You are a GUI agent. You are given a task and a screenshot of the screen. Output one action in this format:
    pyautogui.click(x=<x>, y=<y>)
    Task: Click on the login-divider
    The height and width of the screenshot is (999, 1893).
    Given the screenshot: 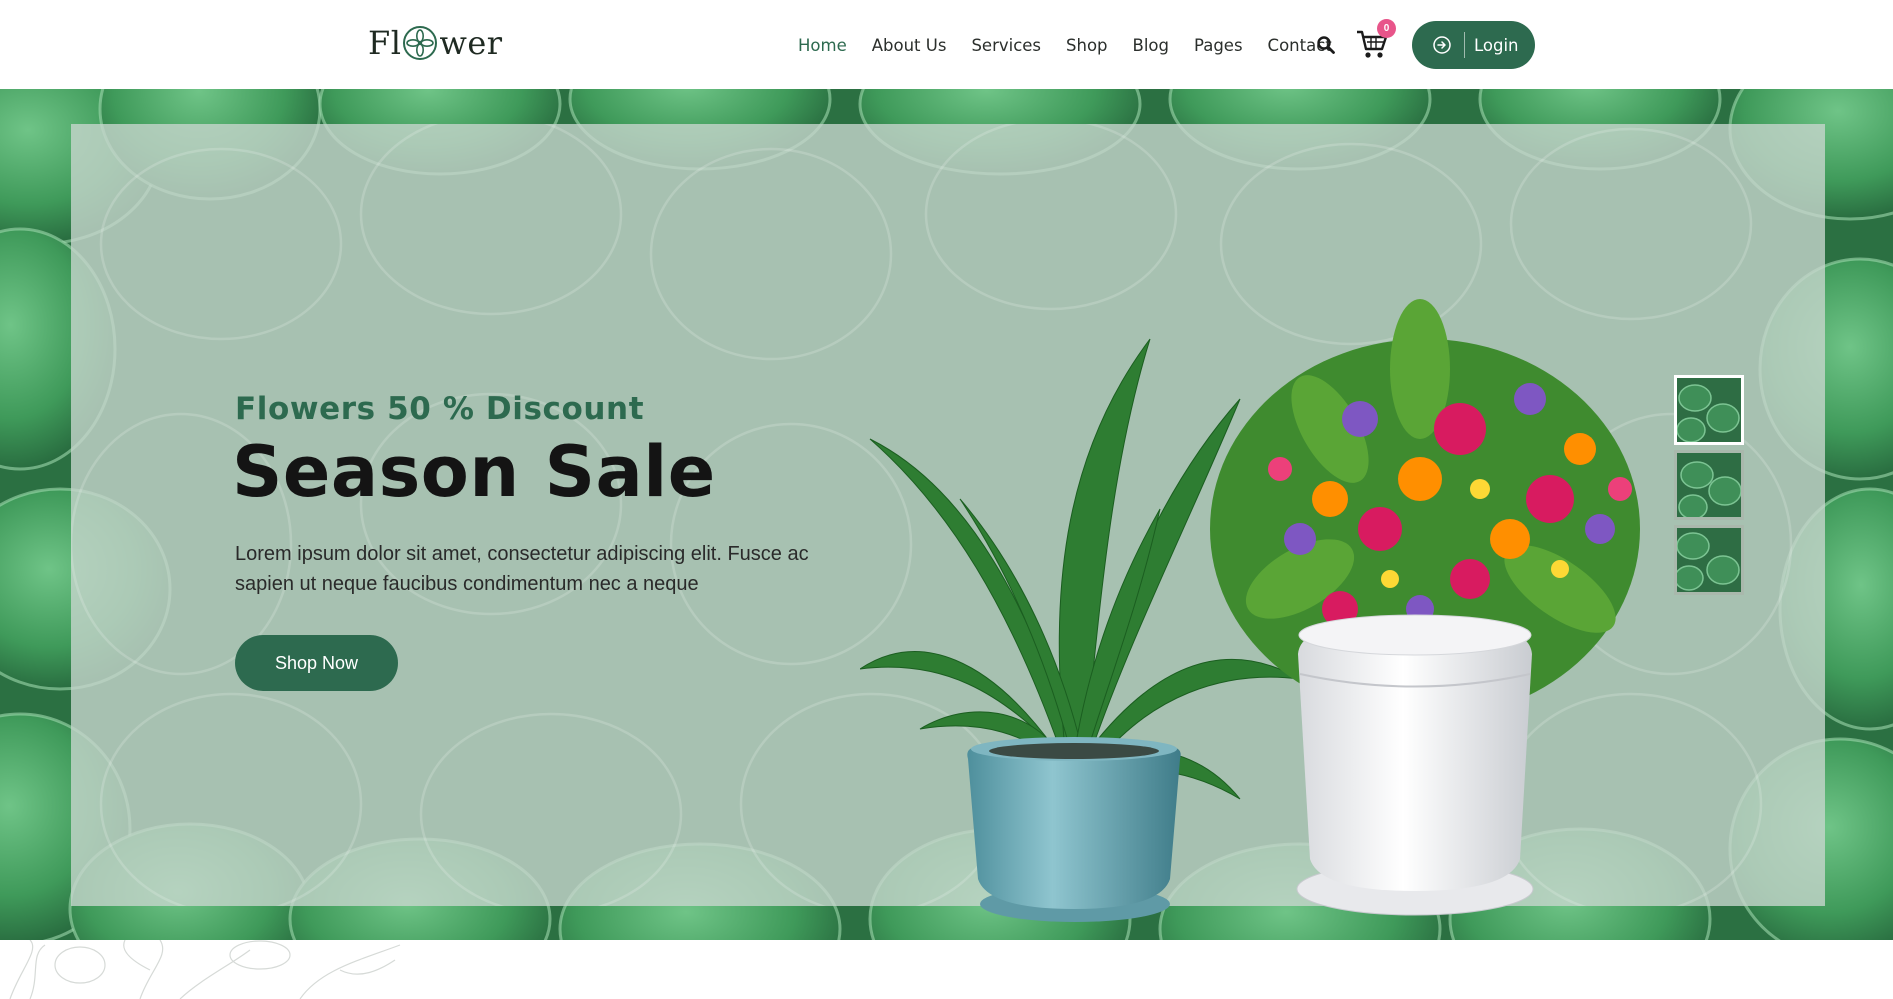 What is the action you would take?
    pyautogui.click(x=1464, y=45)
    